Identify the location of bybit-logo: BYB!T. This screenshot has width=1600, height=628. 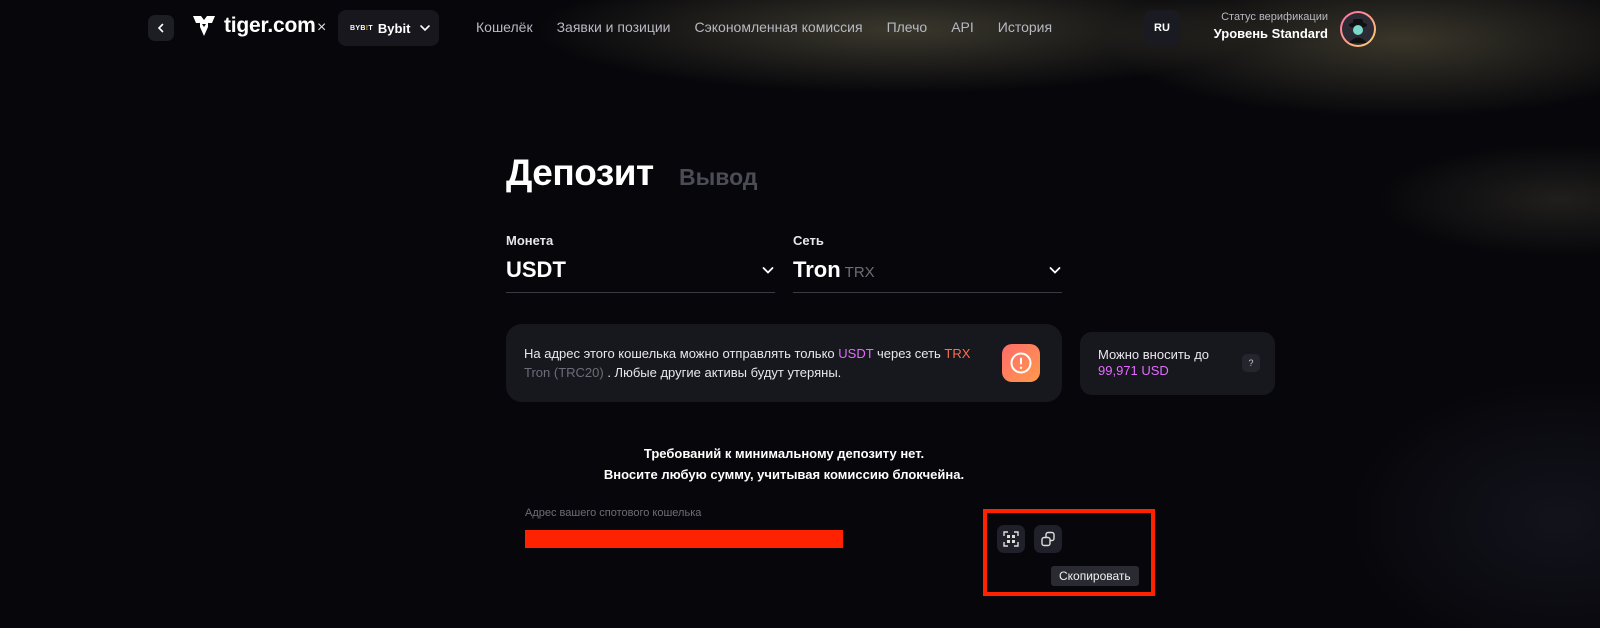
(361, 28).